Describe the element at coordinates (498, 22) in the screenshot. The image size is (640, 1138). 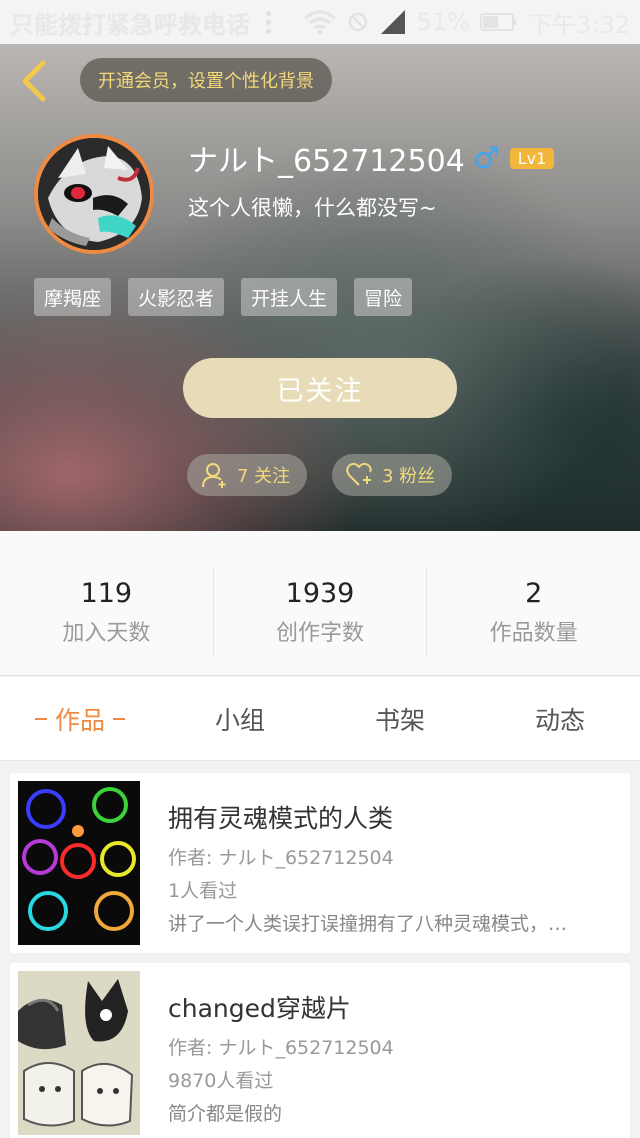
I see `battery-icon` at that location.